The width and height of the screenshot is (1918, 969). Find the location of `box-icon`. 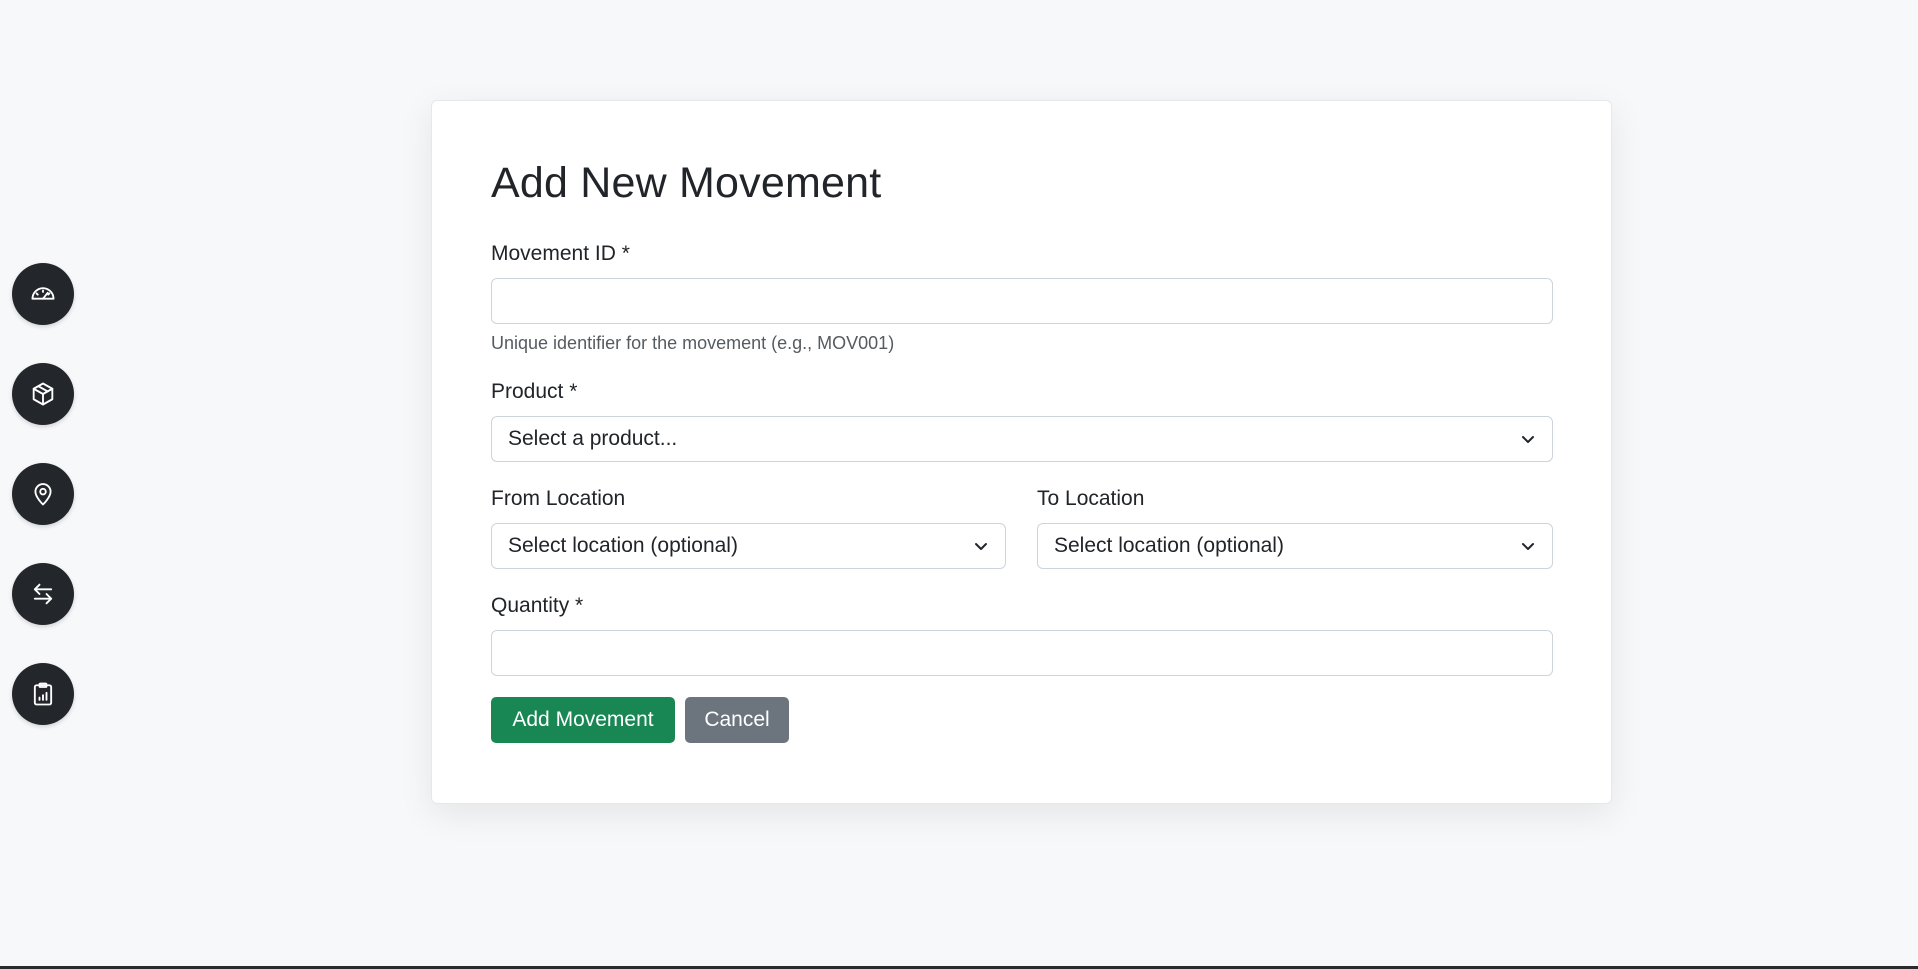

box-icon is located at coordinates (43, 394).